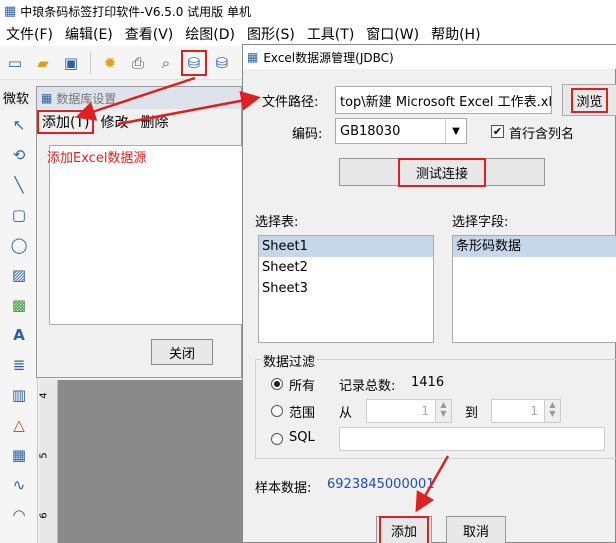  I want to click on excel-dialog-title-bar: ▦ Excel数据源管理(JDBC), so click(429, 57).